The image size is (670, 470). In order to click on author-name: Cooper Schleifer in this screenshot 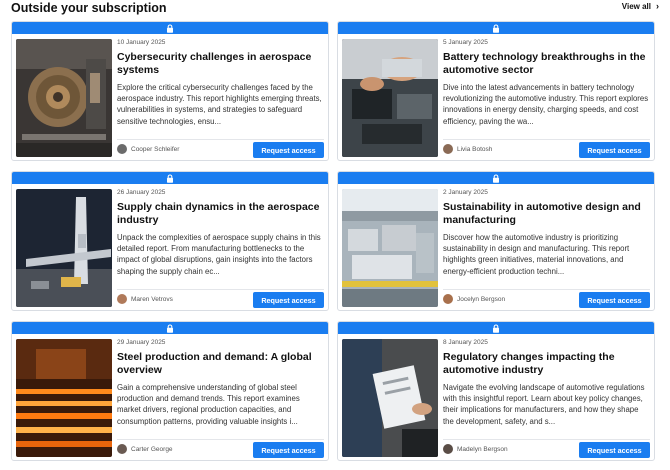, I will do `click(155, 149)`.